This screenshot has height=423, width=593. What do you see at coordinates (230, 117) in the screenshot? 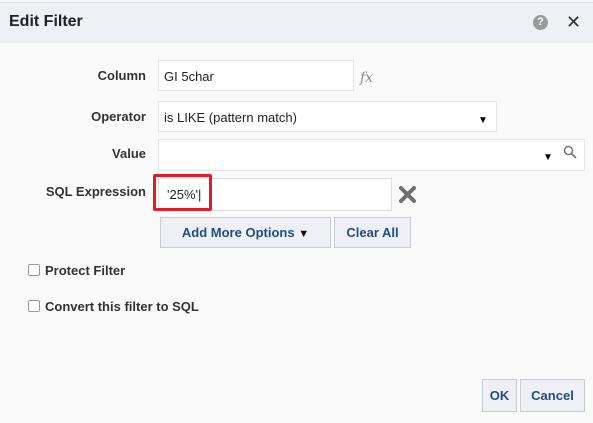
I see `operator-selected-value: is LIKE (pattern match)` at bounding box center [230, 117].